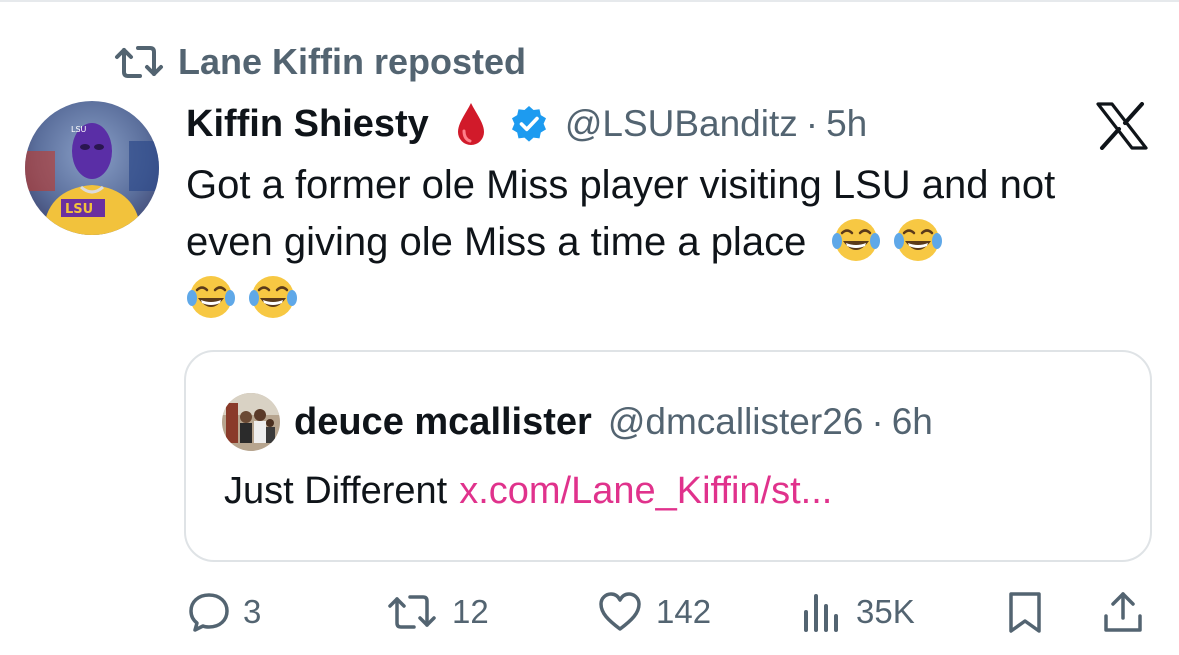 This screenshot has height=655, width=1179. What do you see at coordinates (471, 124) in the screenshot?
I see `blood-drop-icon` at bounding box center [471, 124].